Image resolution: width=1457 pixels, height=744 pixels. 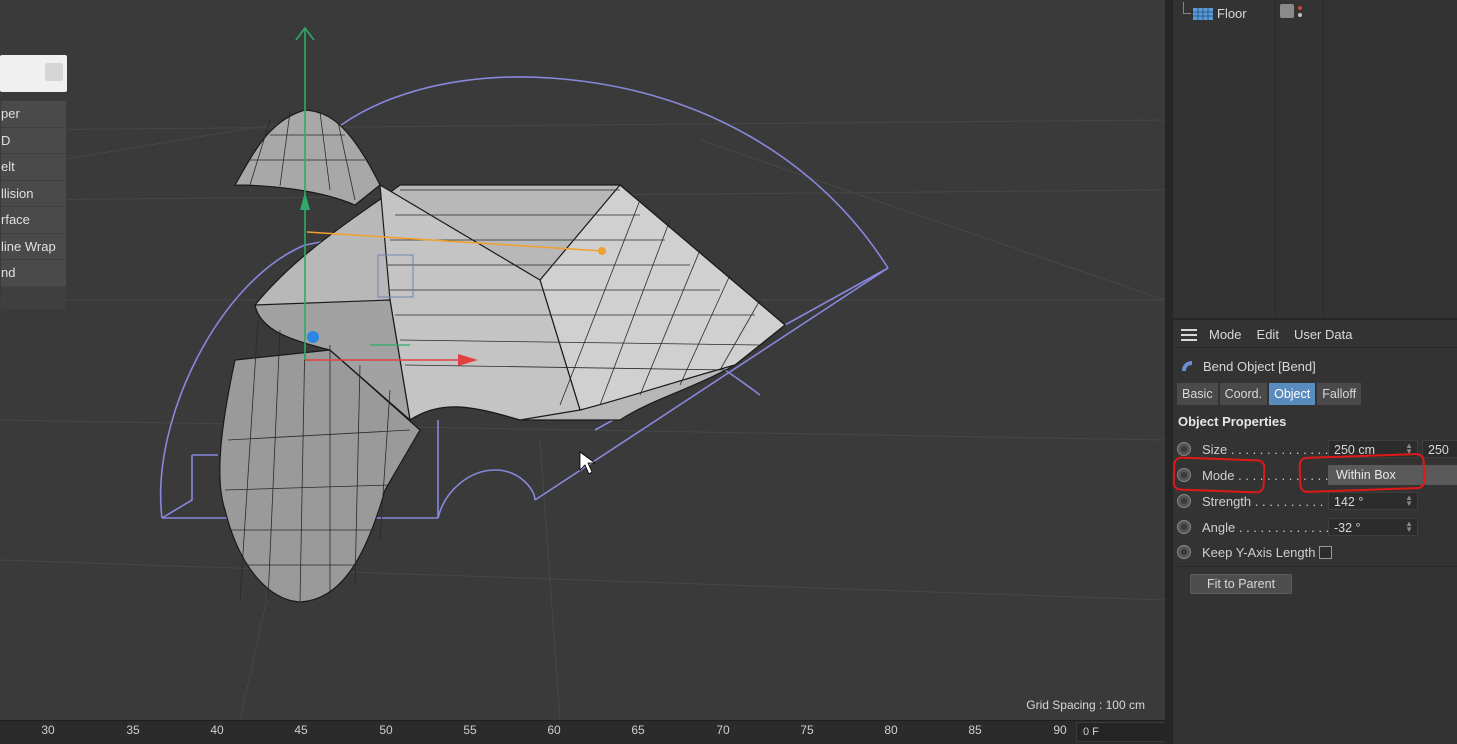 What do you see at coordinates (1243, 394) in the screenshot?
I see `tab-coord: Coord.` at bounding box center [1243, 394].